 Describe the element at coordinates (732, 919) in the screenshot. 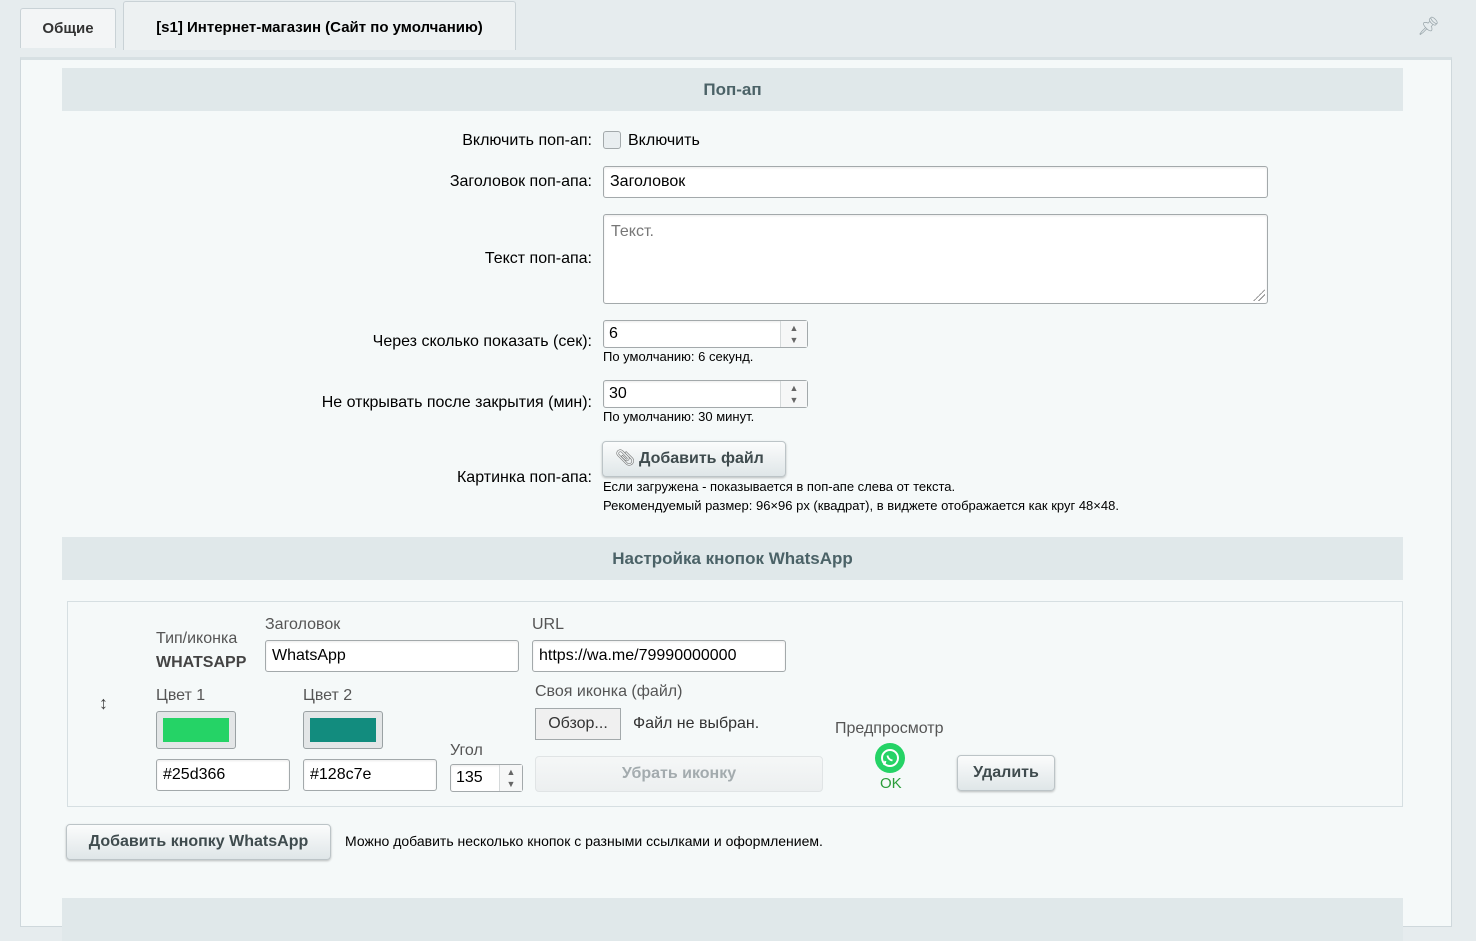

I see `next-section-header` at that location.